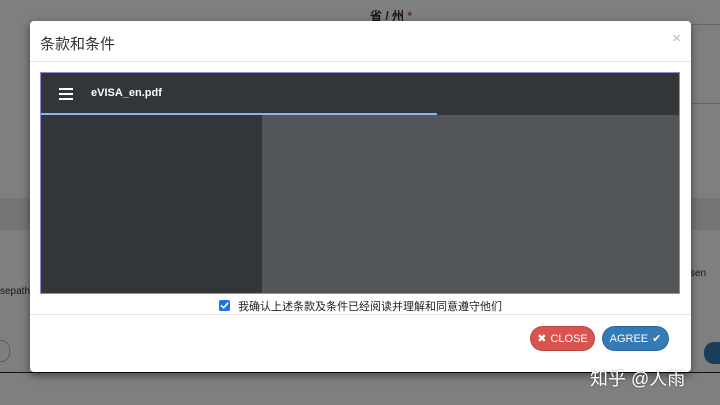 This screenshot has width=720, height=405. What do you see at coordinates (78, 44) in the screenshot?
I see `modal-title: 条款和条件` at bounding box center [78, 44].